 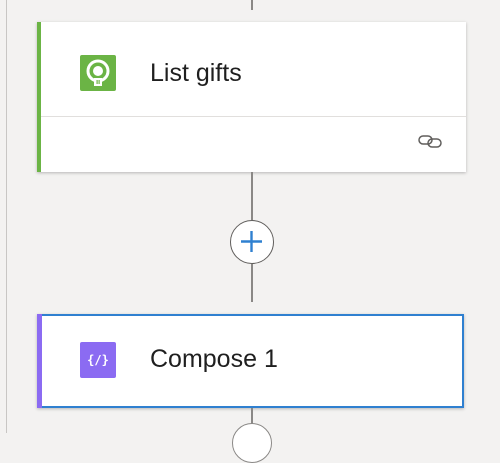 I want to click on card-title: List gifts, so click(x=196, y=73).